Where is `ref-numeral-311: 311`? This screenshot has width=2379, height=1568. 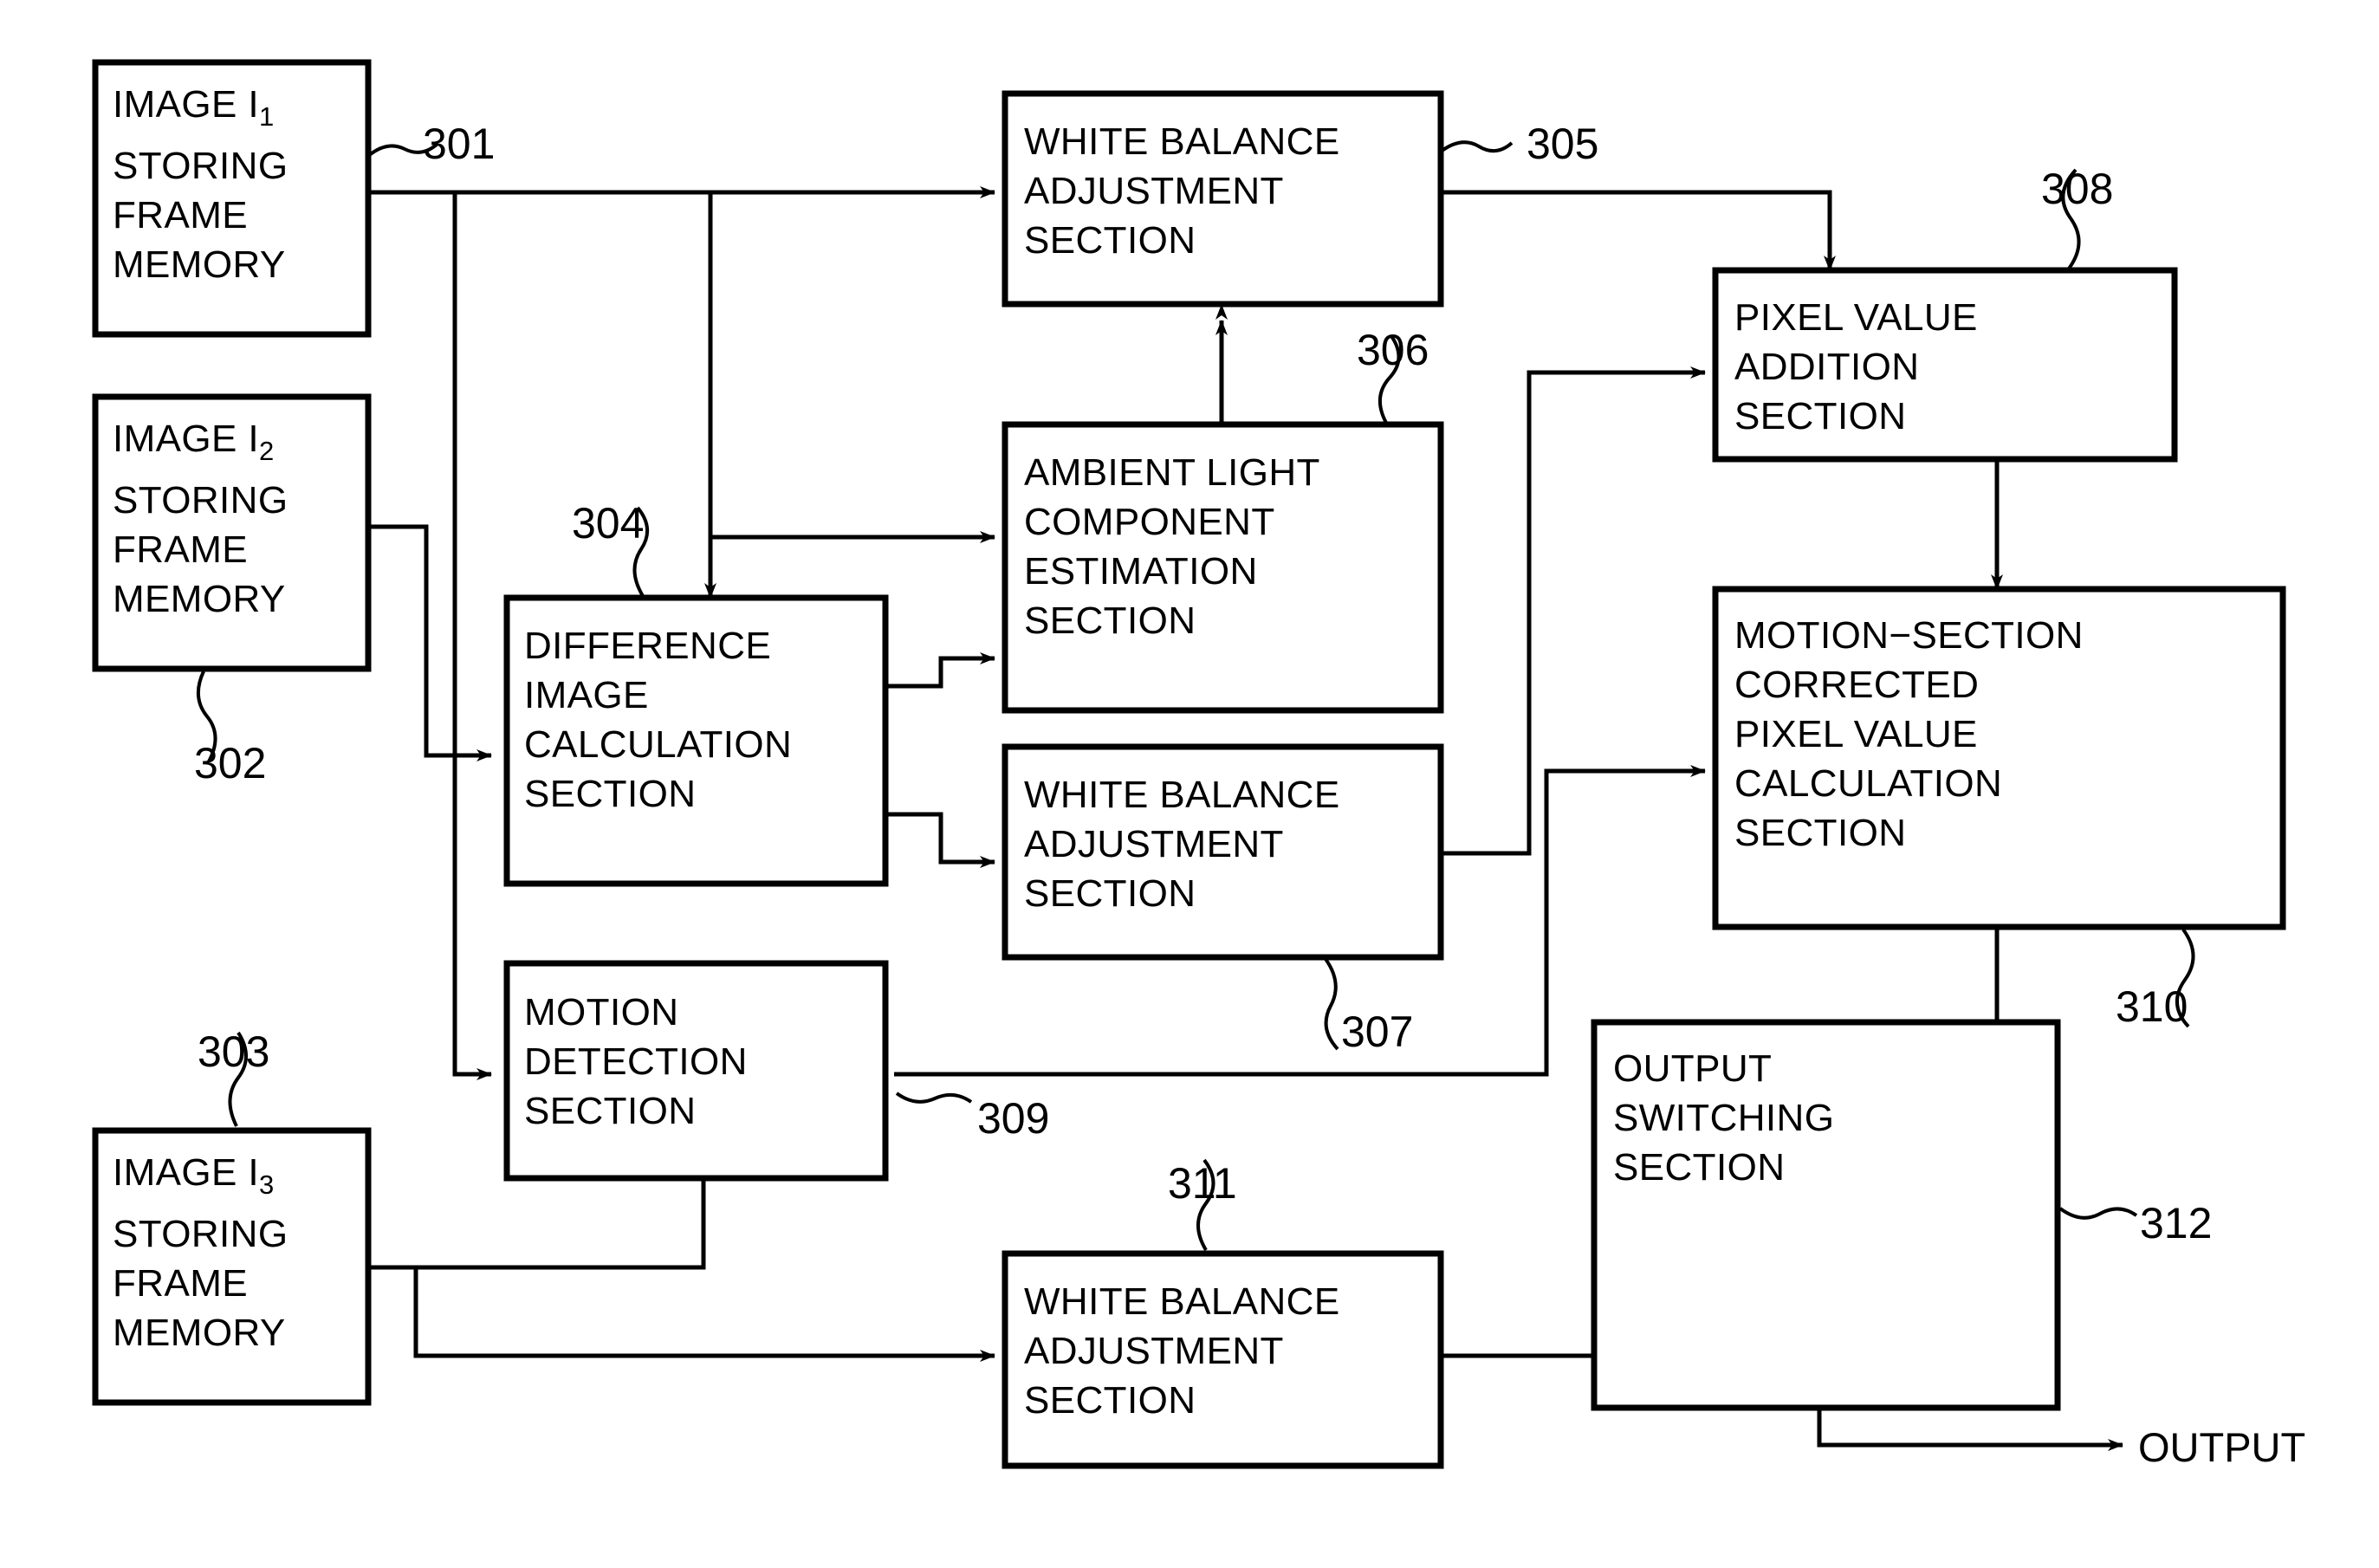 ref-numeral-311: 311 is located at coordinates (1202, 1183).